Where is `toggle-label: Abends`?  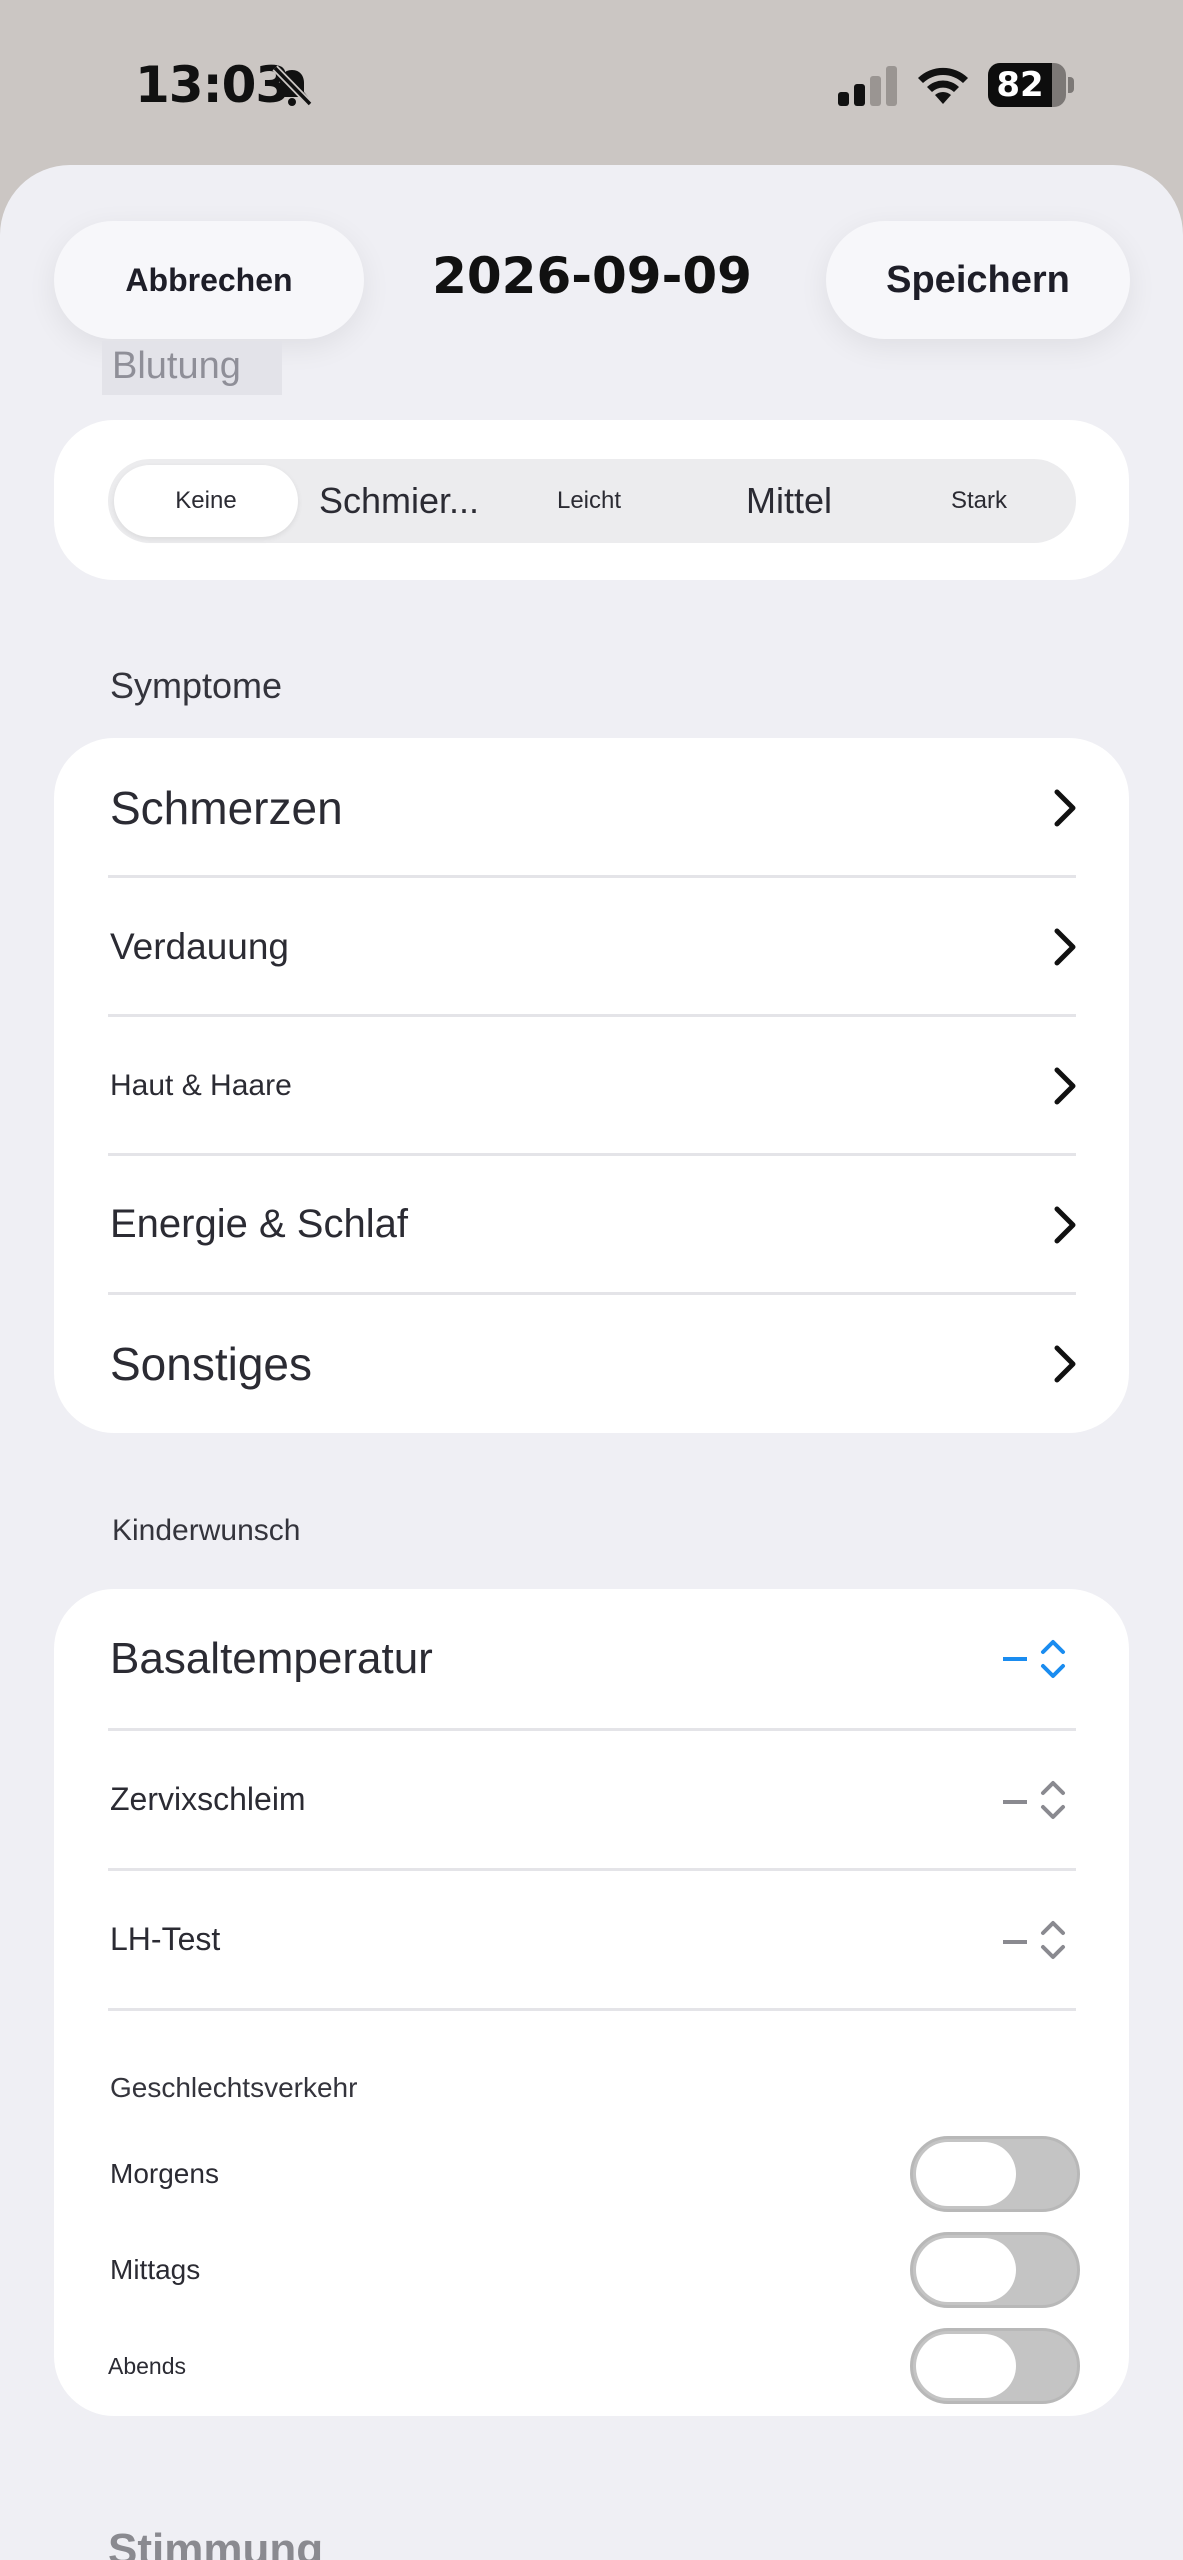 toggle-label: Abends is located at coordinates (147, 2365).